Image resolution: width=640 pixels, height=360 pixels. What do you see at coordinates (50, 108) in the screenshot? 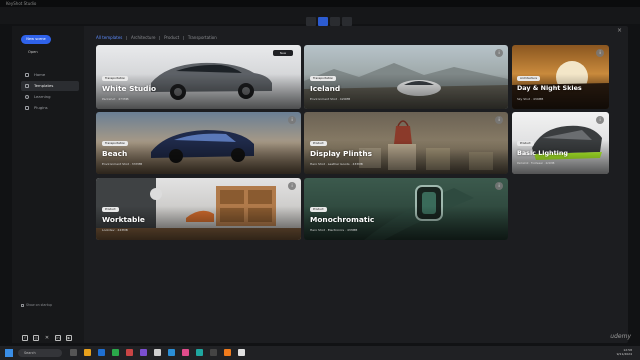
I see `sidebar-item-plugins: Plugins` at bounding box center [50, 108].